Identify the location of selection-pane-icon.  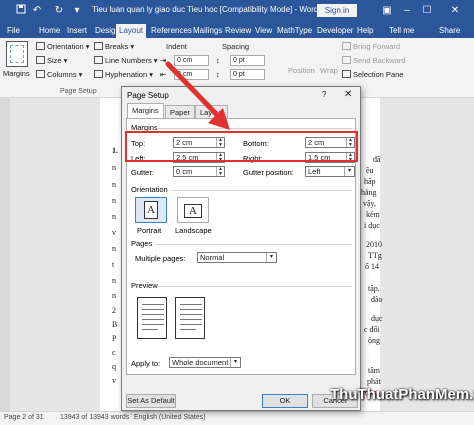
(346, 74).